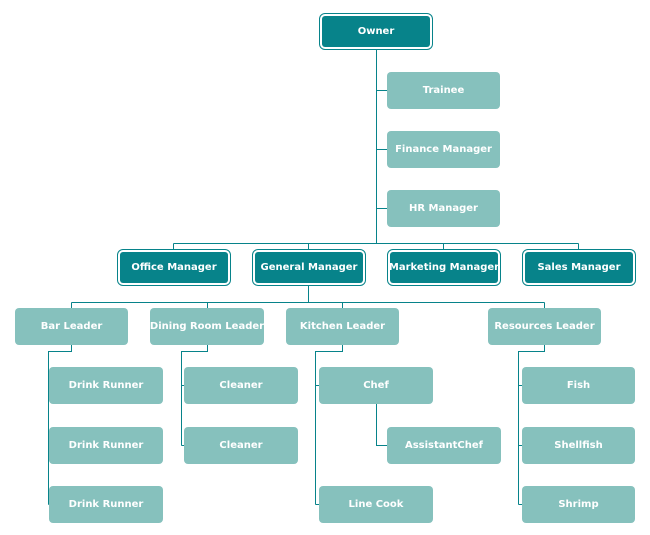  Describe the element at coordinates (544, 326) in the screenshot. I see `node-resources-leader: Resources Leader` at that location.